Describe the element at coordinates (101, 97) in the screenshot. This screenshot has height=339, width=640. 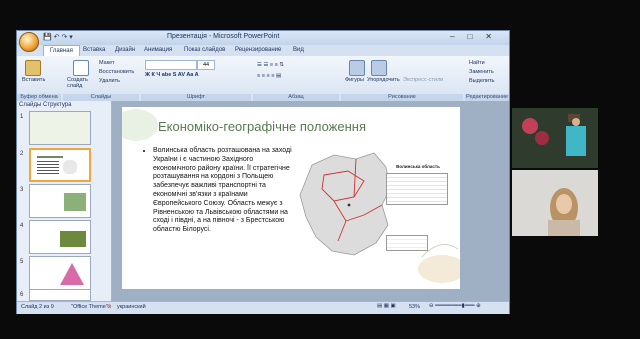
I see `group-slides: Слайды` at that location.